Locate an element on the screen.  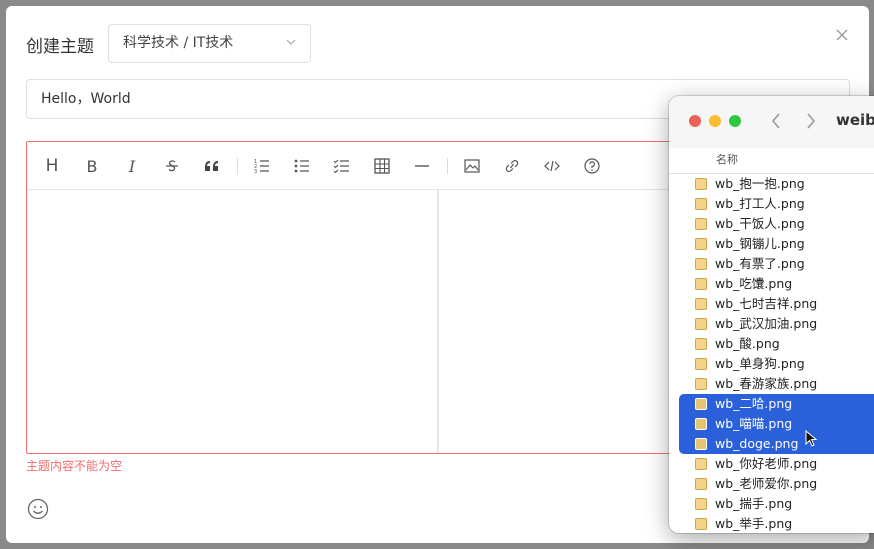
chevron-down-icon is located at coordinates (291, 42).